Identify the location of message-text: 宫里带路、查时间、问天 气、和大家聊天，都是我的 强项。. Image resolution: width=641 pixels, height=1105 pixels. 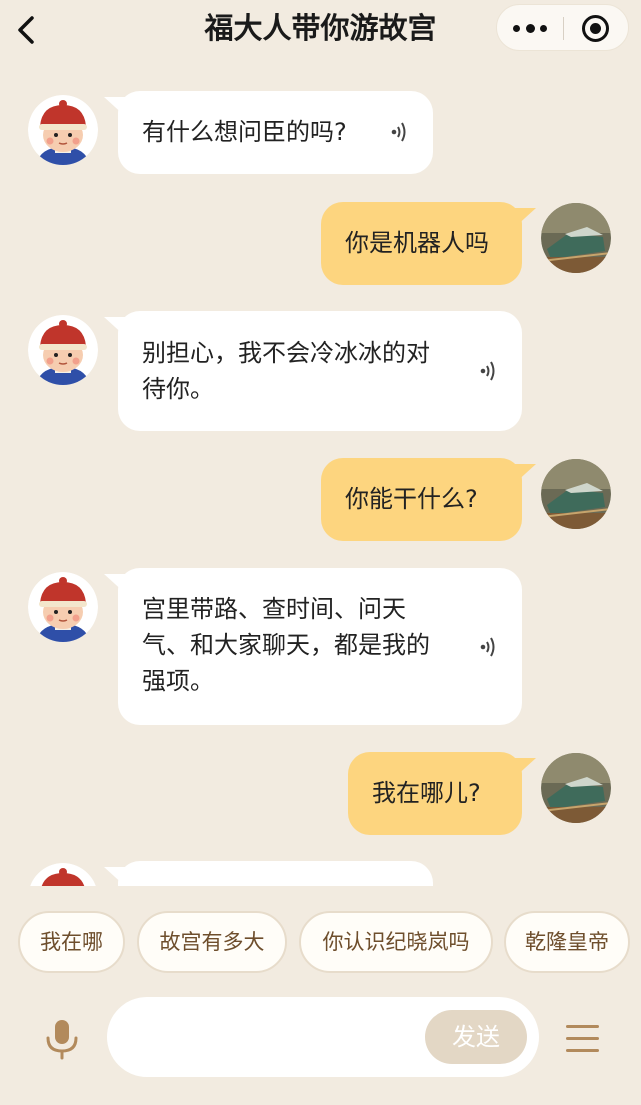
(286, 645).